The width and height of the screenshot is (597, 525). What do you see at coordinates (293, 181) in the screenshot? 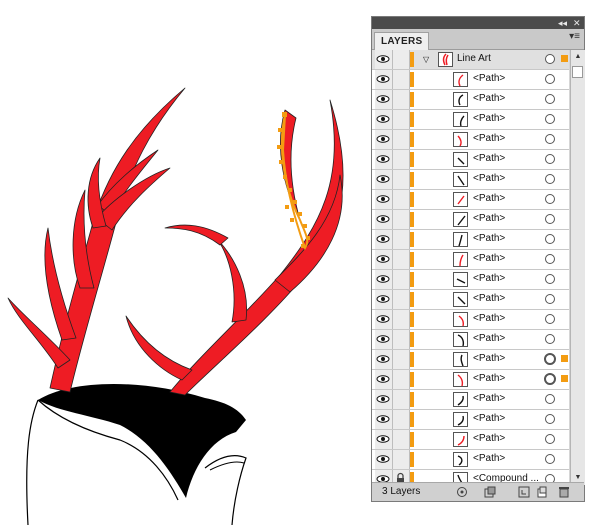
I see `selected-path-highlight` at bounding box center [293, 181].